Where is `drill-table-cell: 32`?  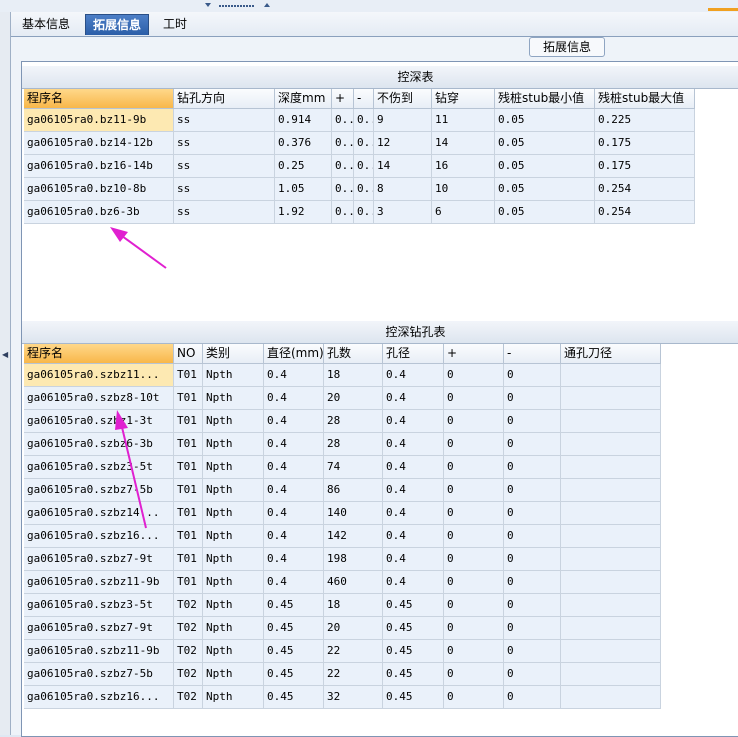 drill-table-cell: 32 is located at coordinates (353, 697).